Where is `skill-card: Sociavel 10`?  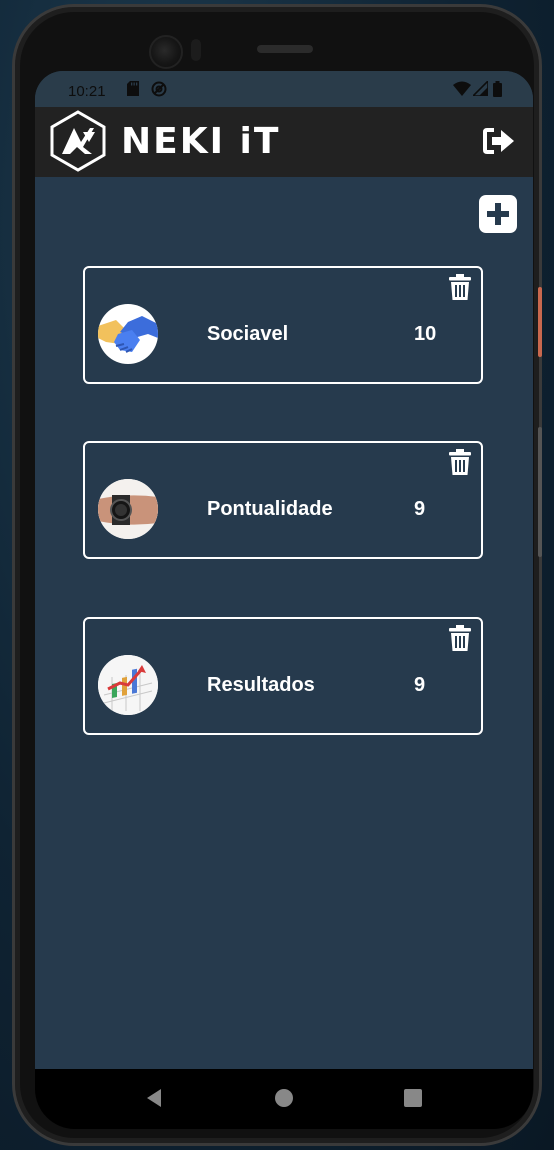
skill-card: Sociavel 10 is located at coordinates (283, 325).